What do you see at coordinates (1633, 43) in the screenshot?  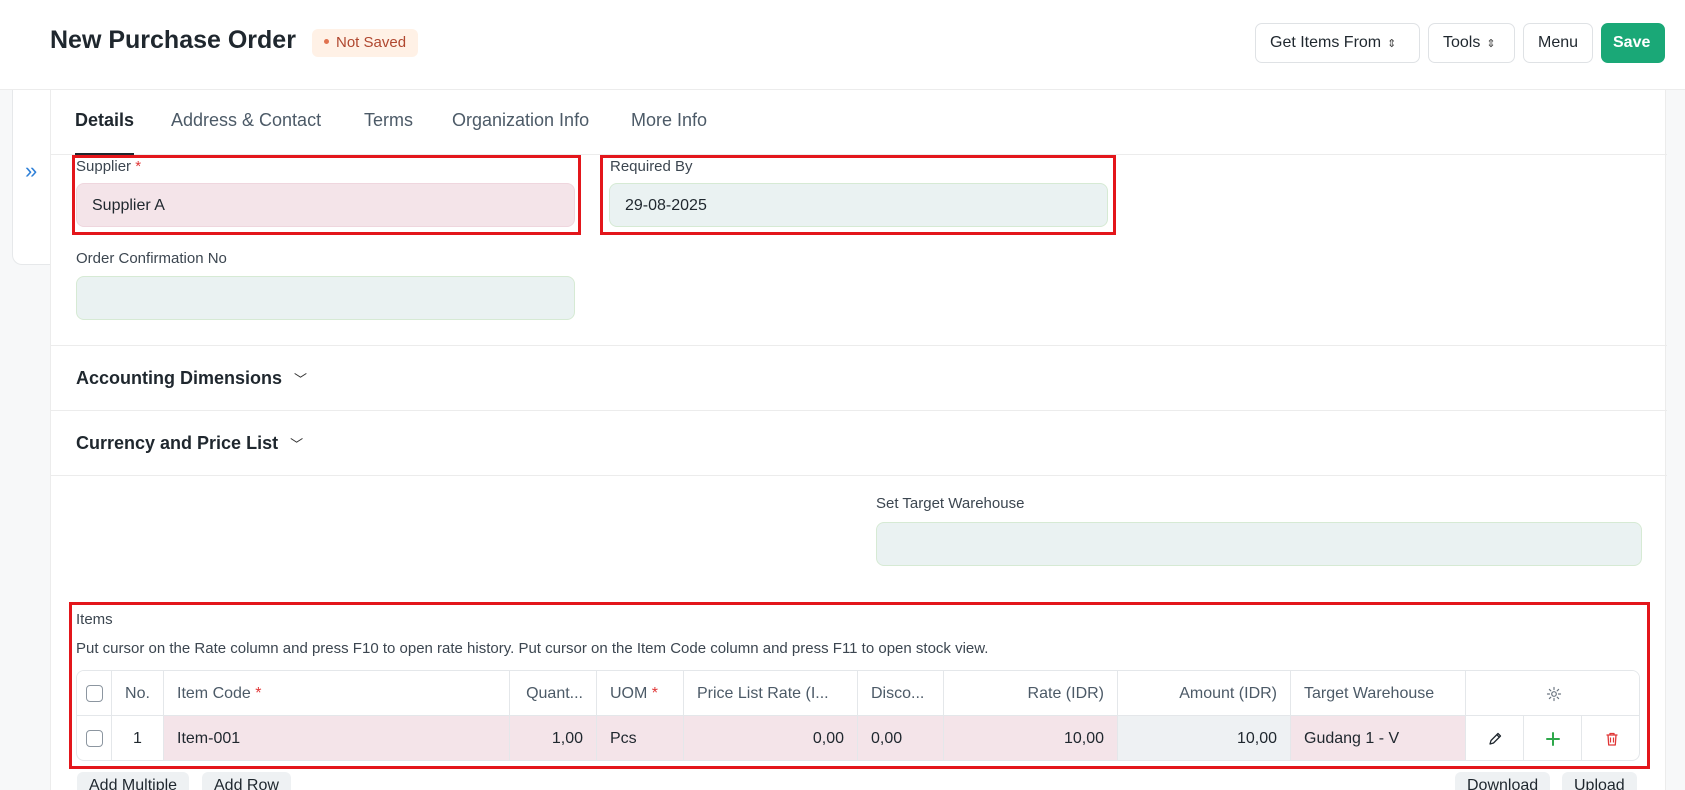 I see `save-button: Save` at bounding box center [1633, 43].